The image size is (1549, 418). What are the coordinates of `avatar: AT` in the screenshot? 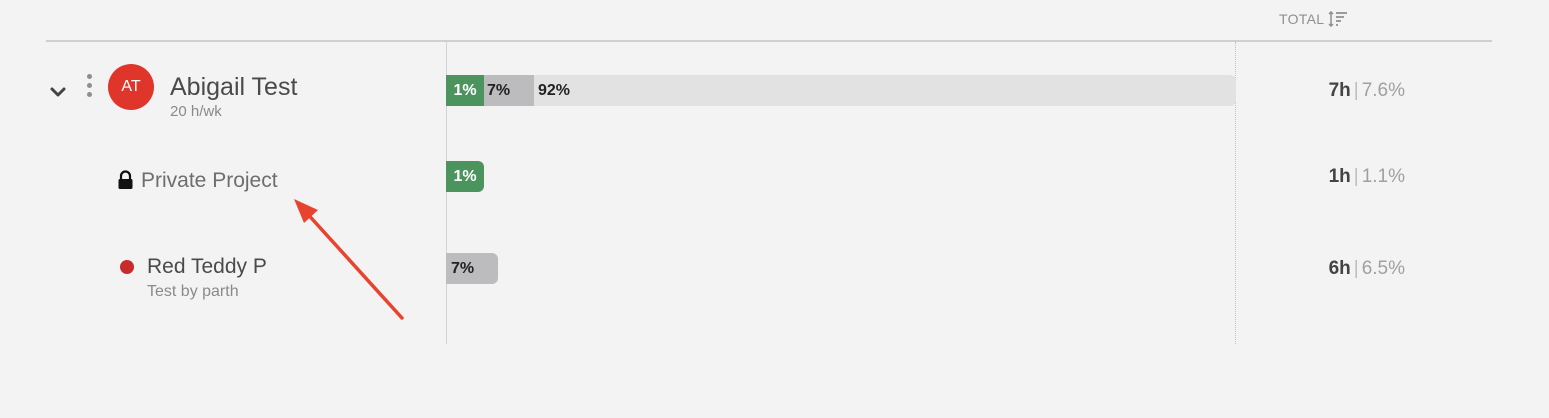 It's located at (131, 87).